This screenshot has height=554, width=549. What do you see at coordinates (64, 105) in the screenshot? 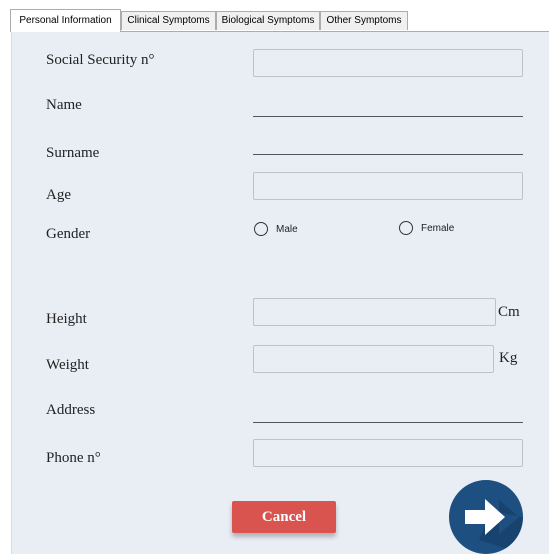
I see `name-label: Name` at bounding box center [64, 105].